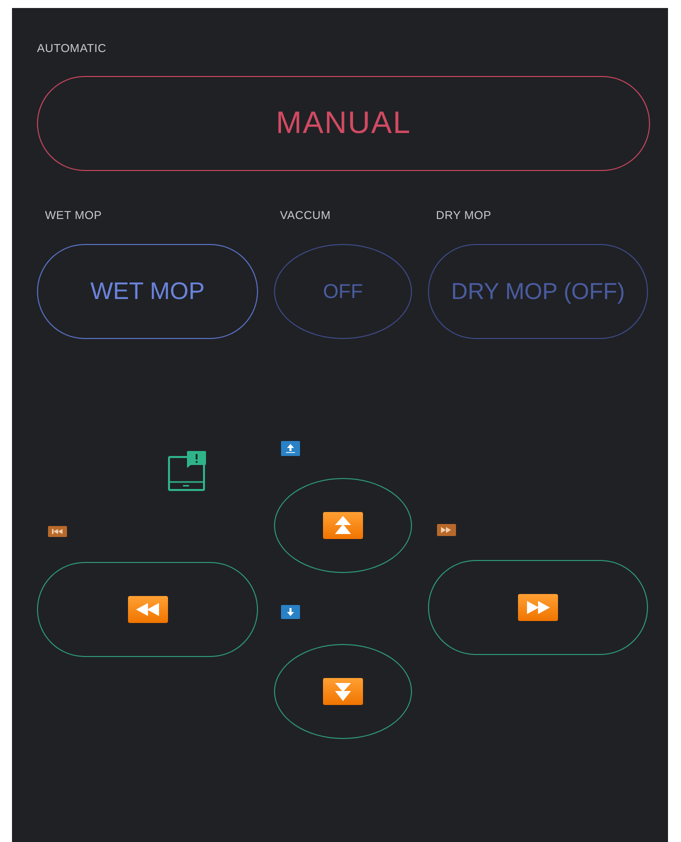 The height and width of the screenshot is (842, 681). Describe the element at coordinates (464, 216) in the screenshot. I see `tool-label: DRY MOP` at that location.